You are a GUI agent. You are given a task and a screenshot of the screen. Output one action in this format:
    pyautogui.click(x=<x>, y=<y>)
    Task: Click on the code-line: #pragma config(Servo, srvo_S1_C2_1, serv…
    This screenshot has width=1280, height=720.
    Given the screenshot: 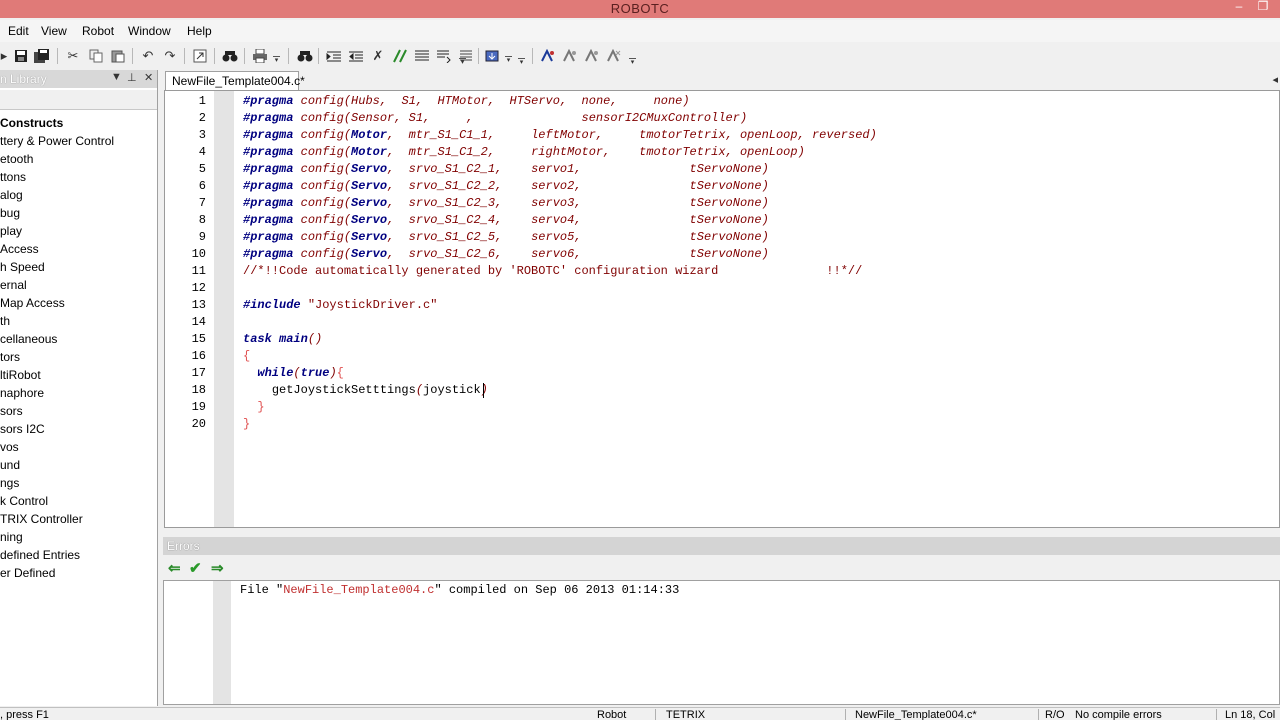 What is the action you would take?
    pyautogui.click(x=506, y=169)
    